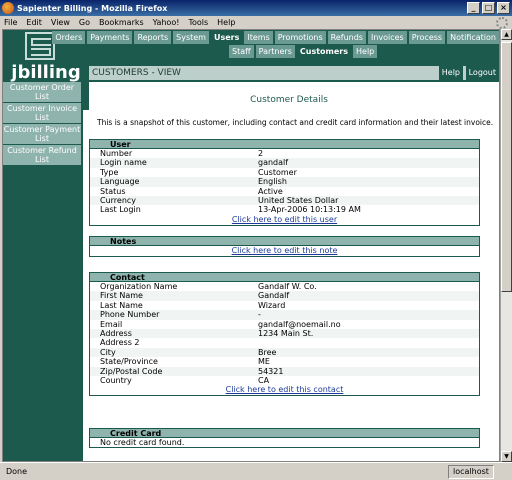 The width and height of the screenshot is (512, 480). Describe the element at coordinates (42, 113) in the screenshot. I see `sidebar-item-invoice-list: Customer Invoice List` at that location.